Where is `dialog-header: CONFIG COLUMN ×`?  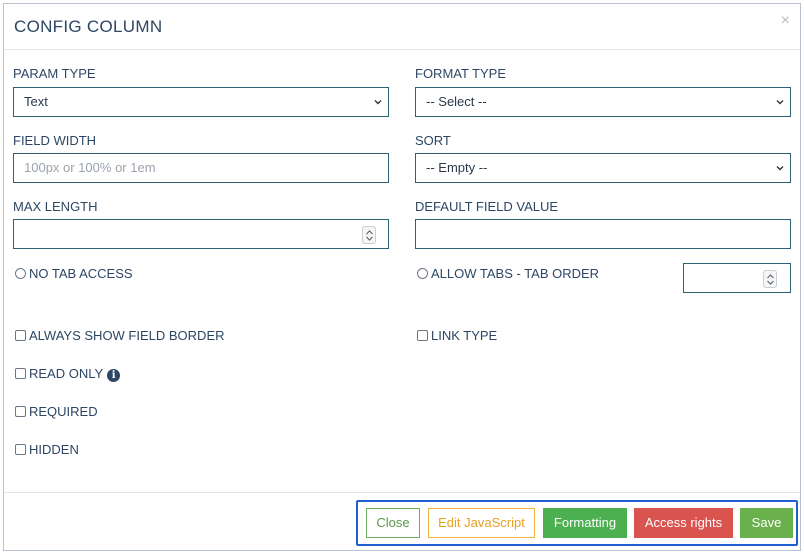 dialog-header: CONFIG COLUMN × is located at coordinates (402, 27).